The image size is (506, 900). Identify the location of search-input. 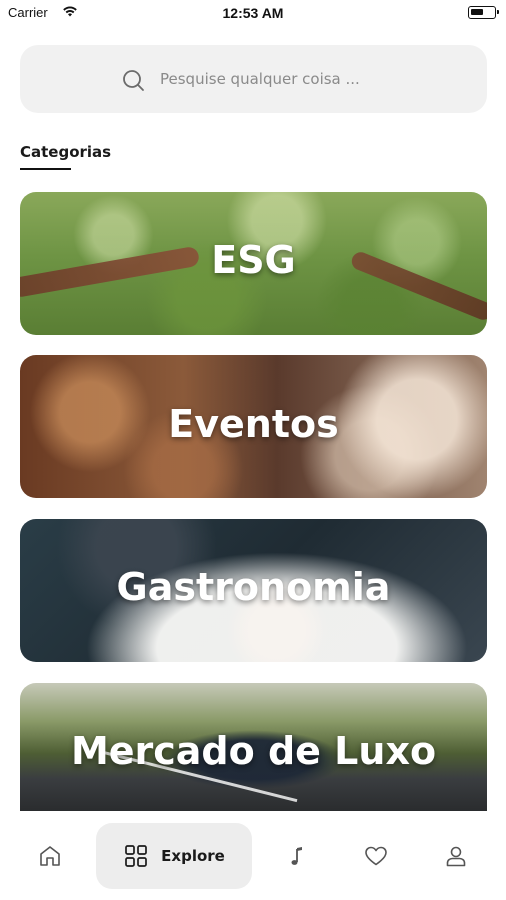
(310, 79).